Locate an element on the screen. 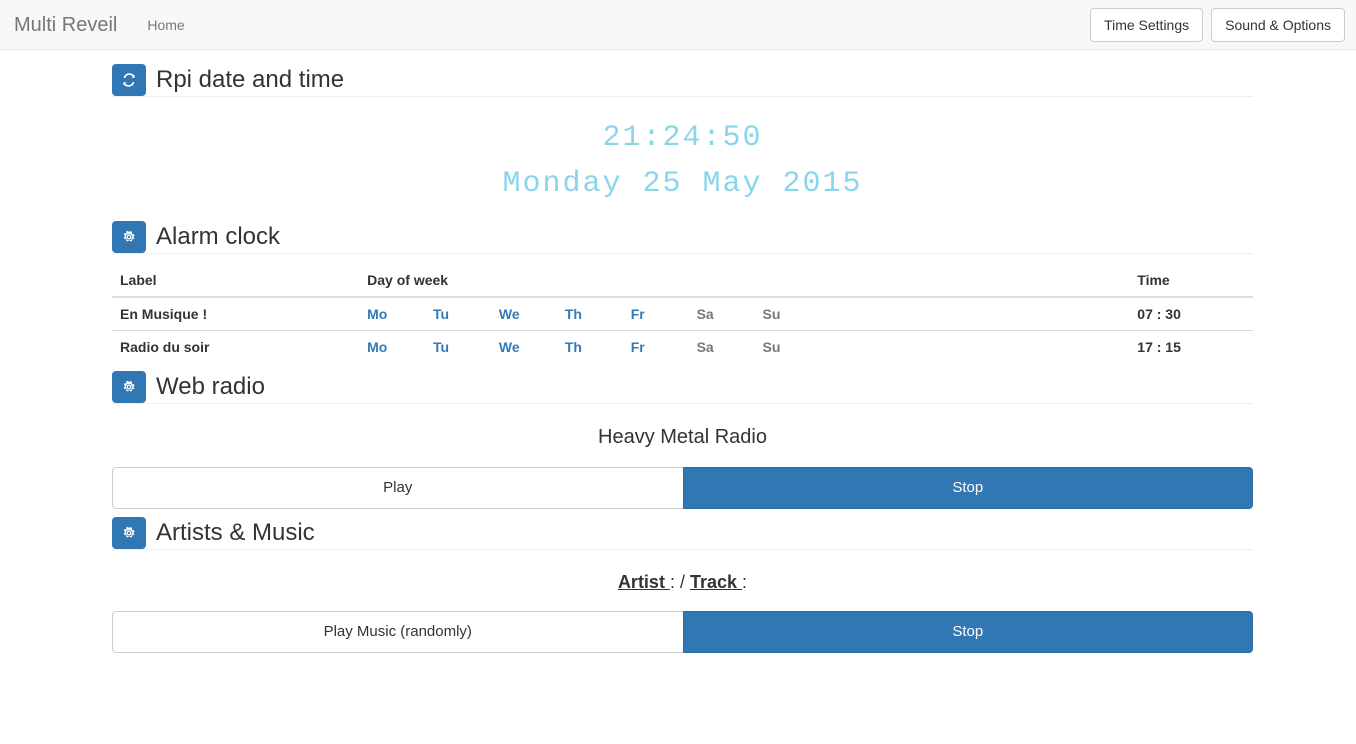 This screenshot has height=744, width=1356. section-title-datetime: Rpi date and time is located at coordinates (250, 79).